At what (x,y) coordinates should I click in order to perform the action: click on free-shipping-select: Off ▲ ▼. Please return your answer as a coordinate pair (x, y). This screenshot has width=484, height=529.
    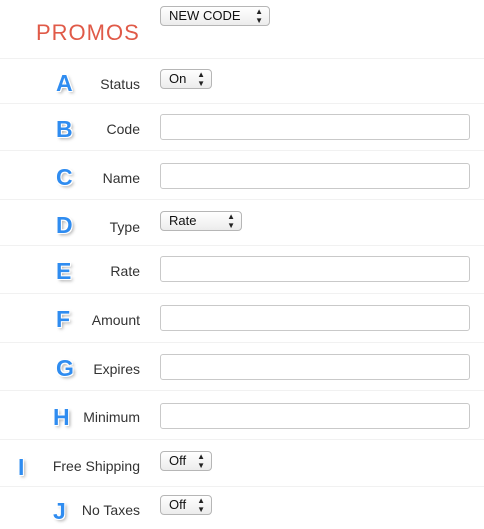
    Looking at the image, I should click on (186, 461).